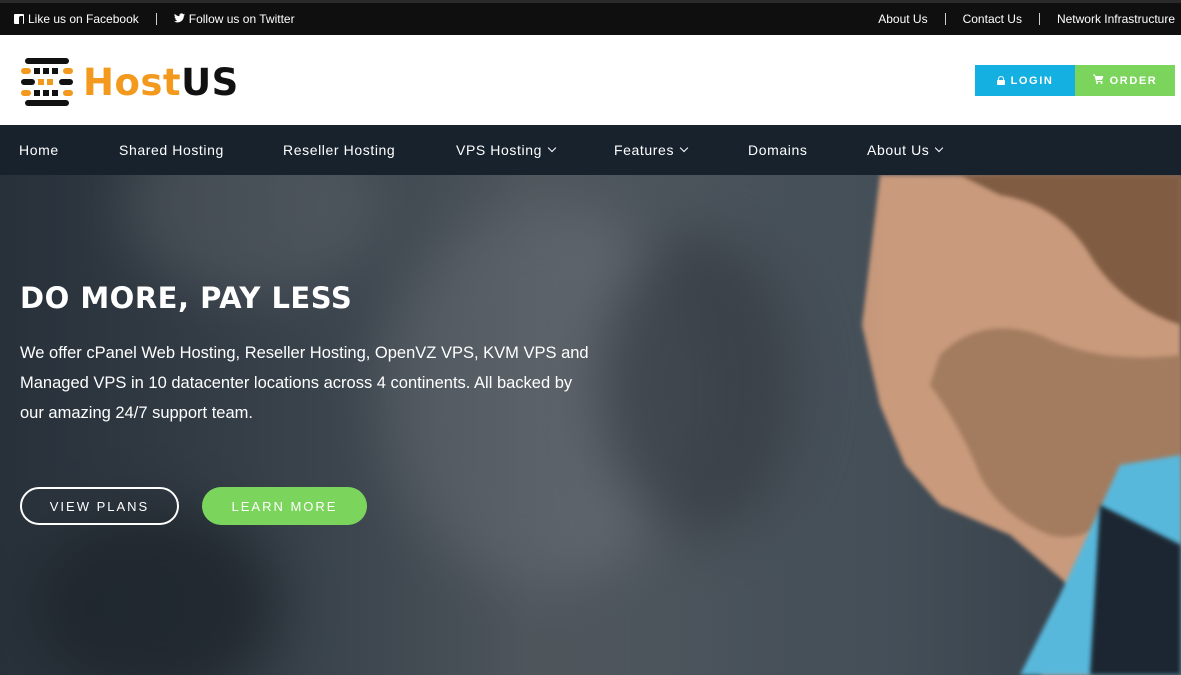 The width and height of the screenshot is (1181, 675). I want to click on nav-item-about-us: About Us, so click(905, 150).